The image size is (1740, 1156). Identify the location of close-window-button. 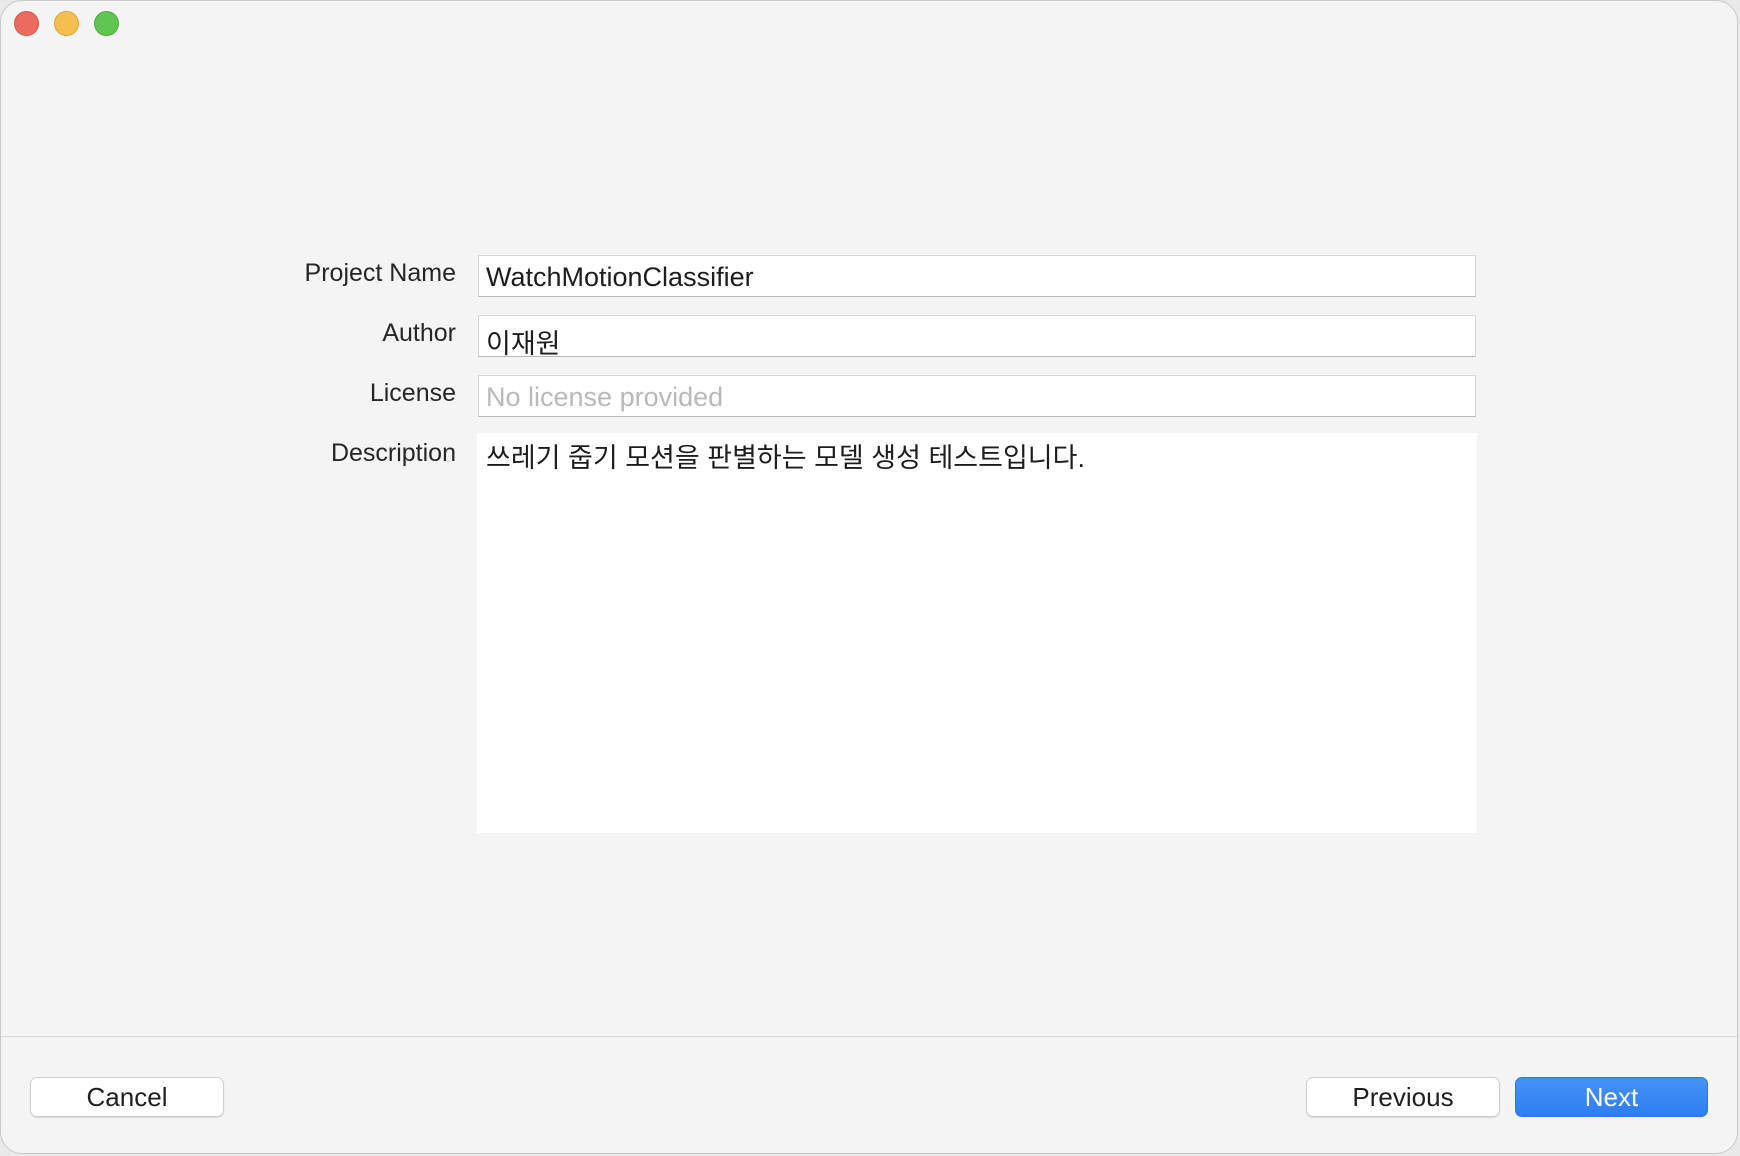
(26, 23).